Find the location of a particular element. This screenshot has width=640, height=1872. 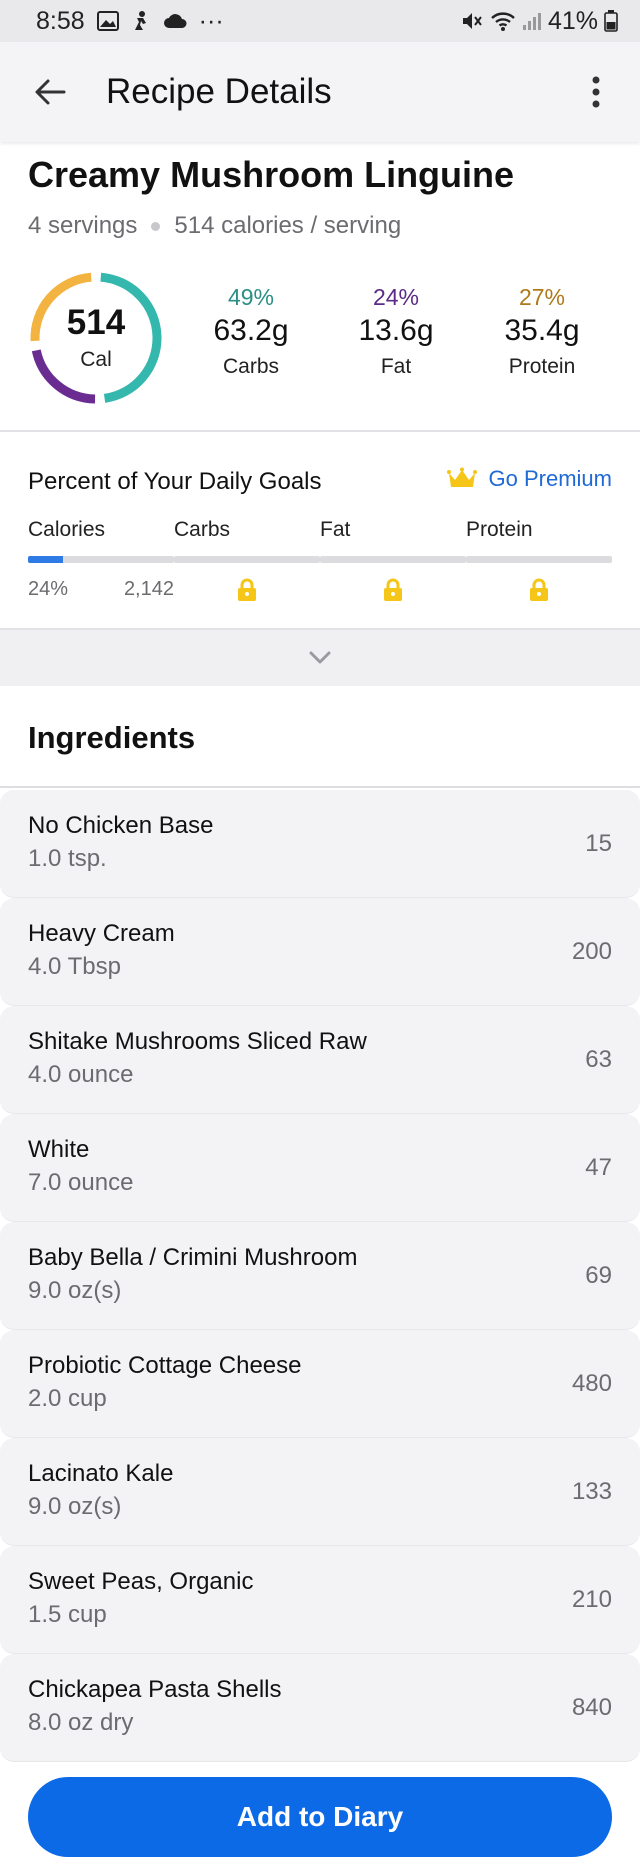

macro-protein-label: Protein is located at coordinates (542, 366).